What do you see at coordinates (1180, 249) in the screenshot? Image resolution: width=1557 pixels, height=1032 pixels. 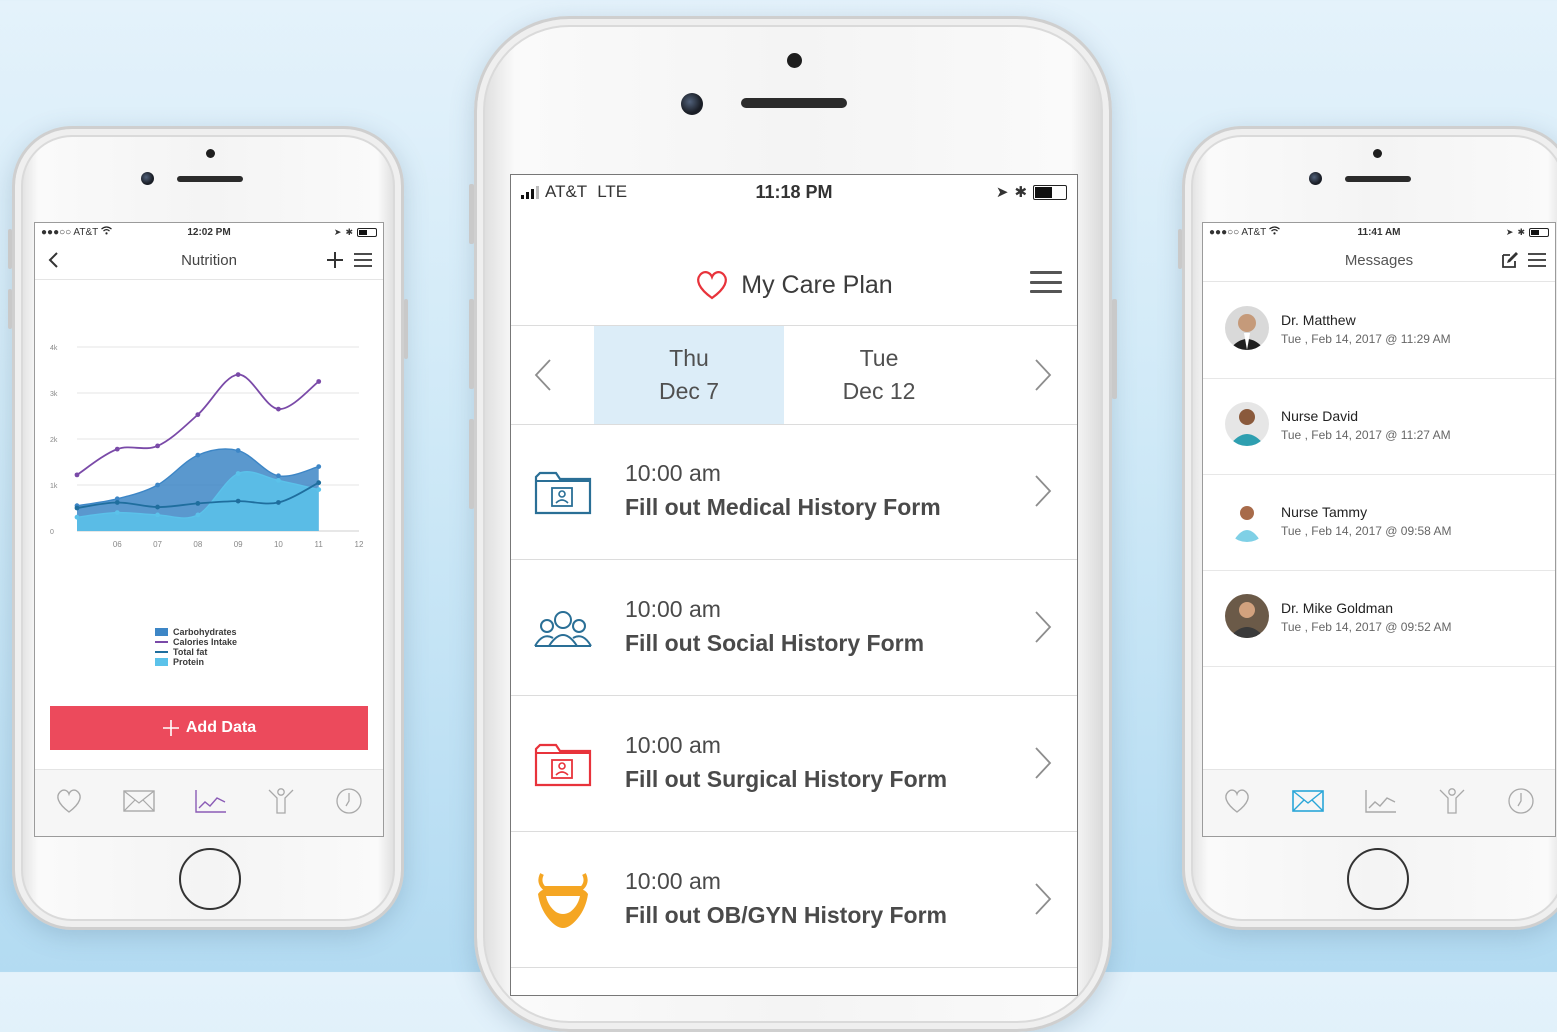 I see `right-phone-volume-button` at bounding box center [1180, 249].